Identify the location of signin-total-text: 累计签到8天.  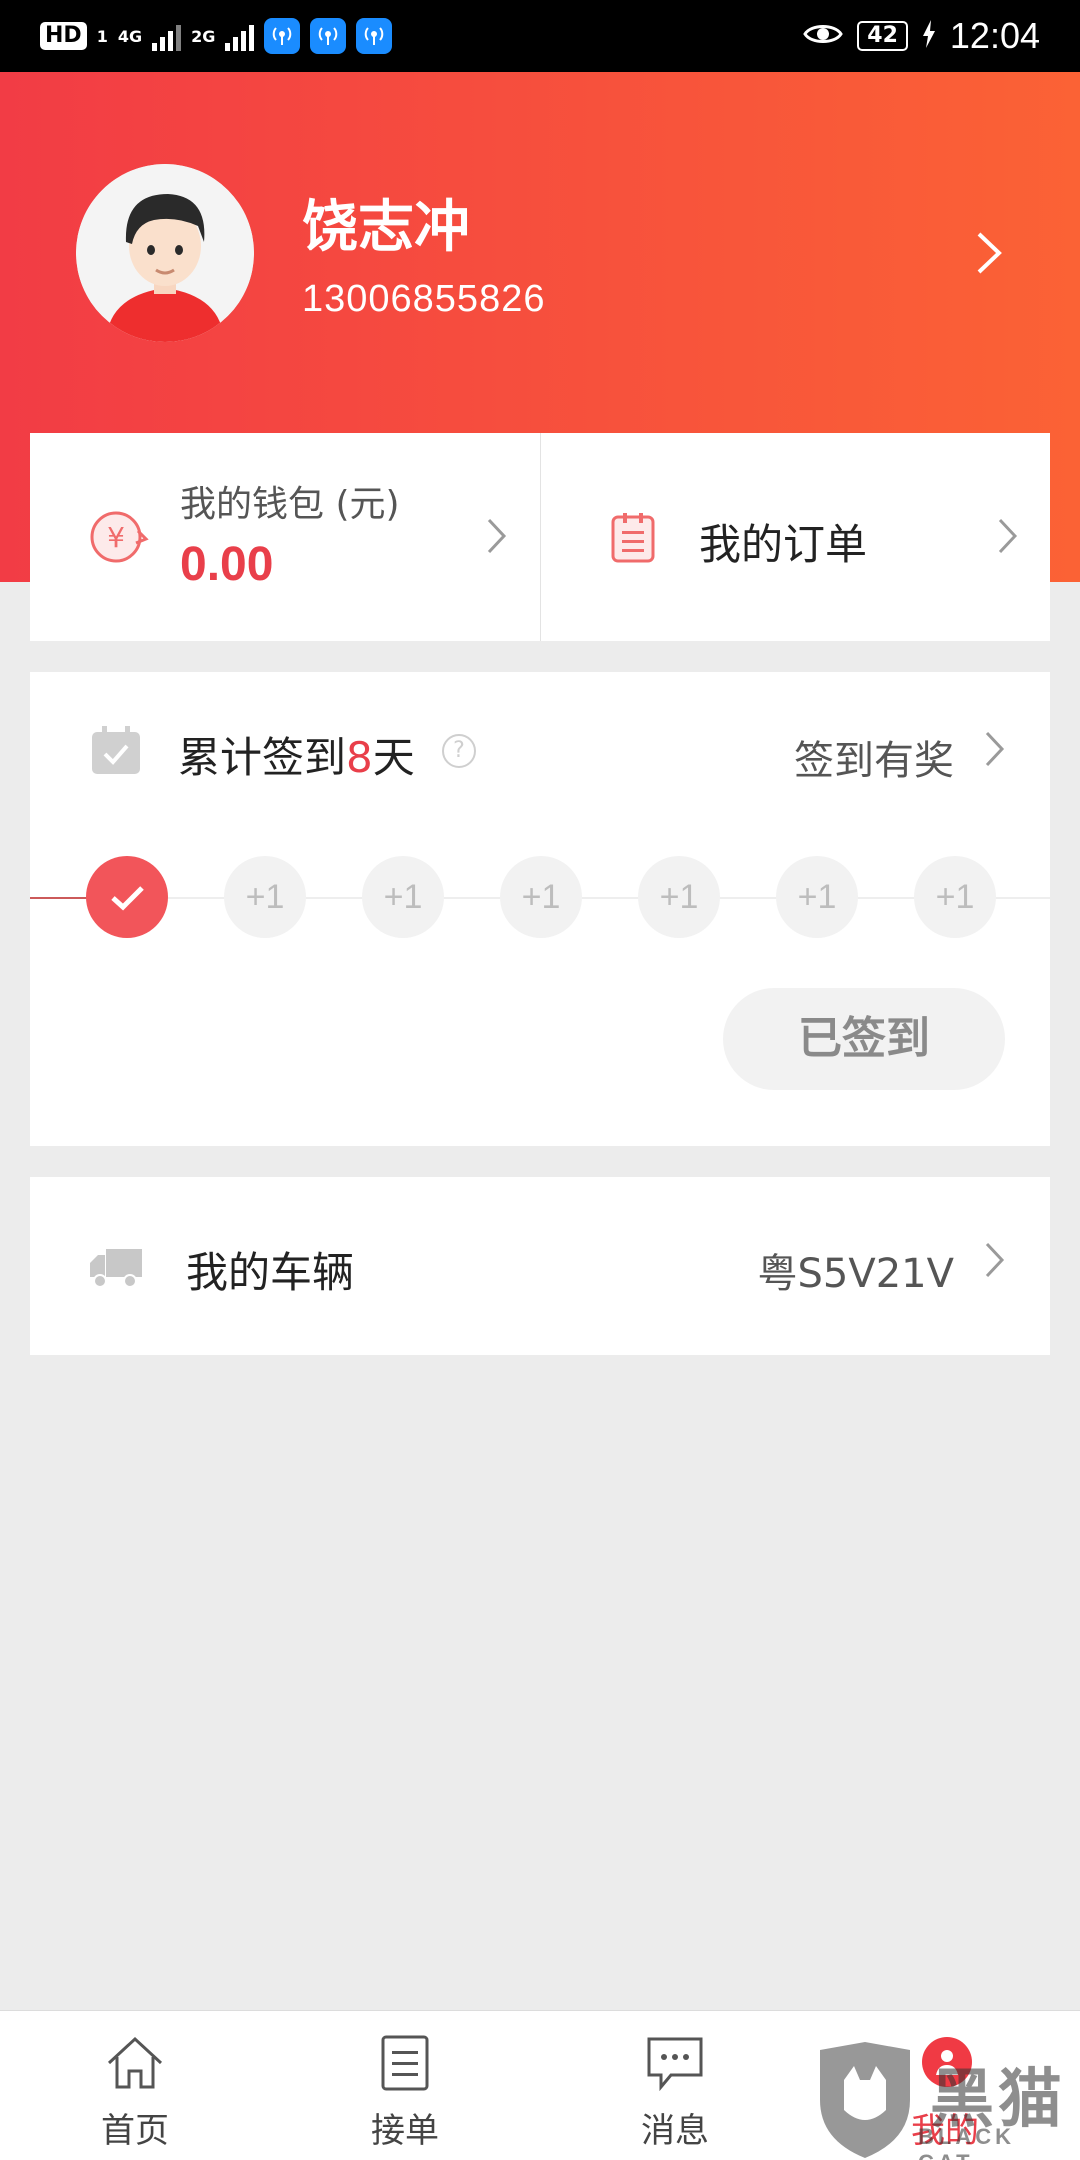
(296, 754).